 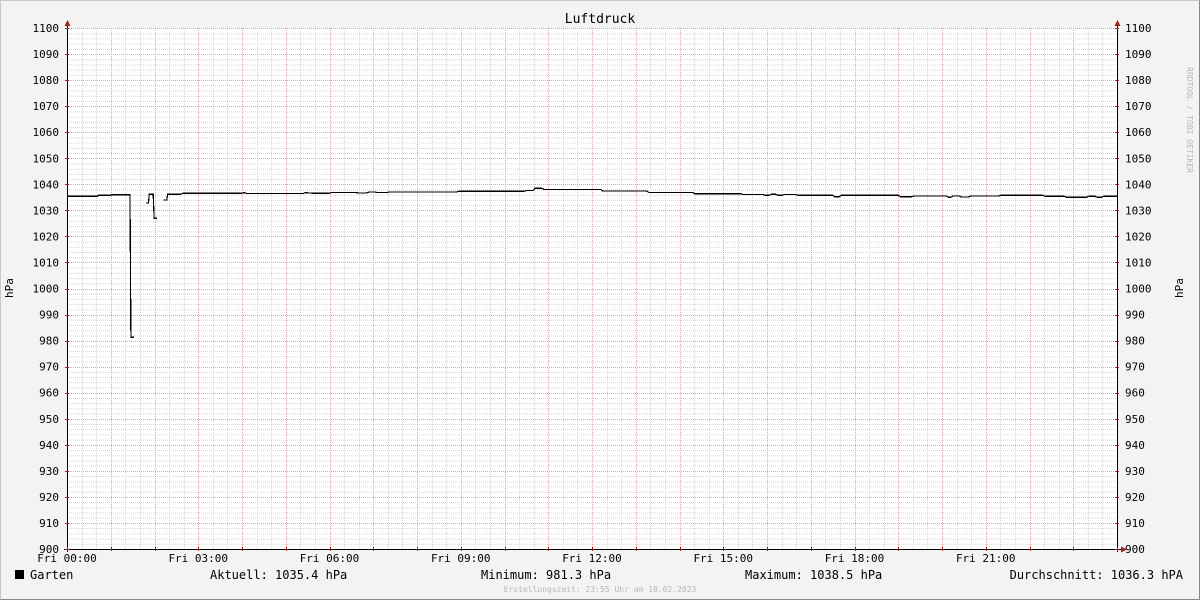 I want to click on y-tick-label-left: 1100, so click(x=46, y=28).